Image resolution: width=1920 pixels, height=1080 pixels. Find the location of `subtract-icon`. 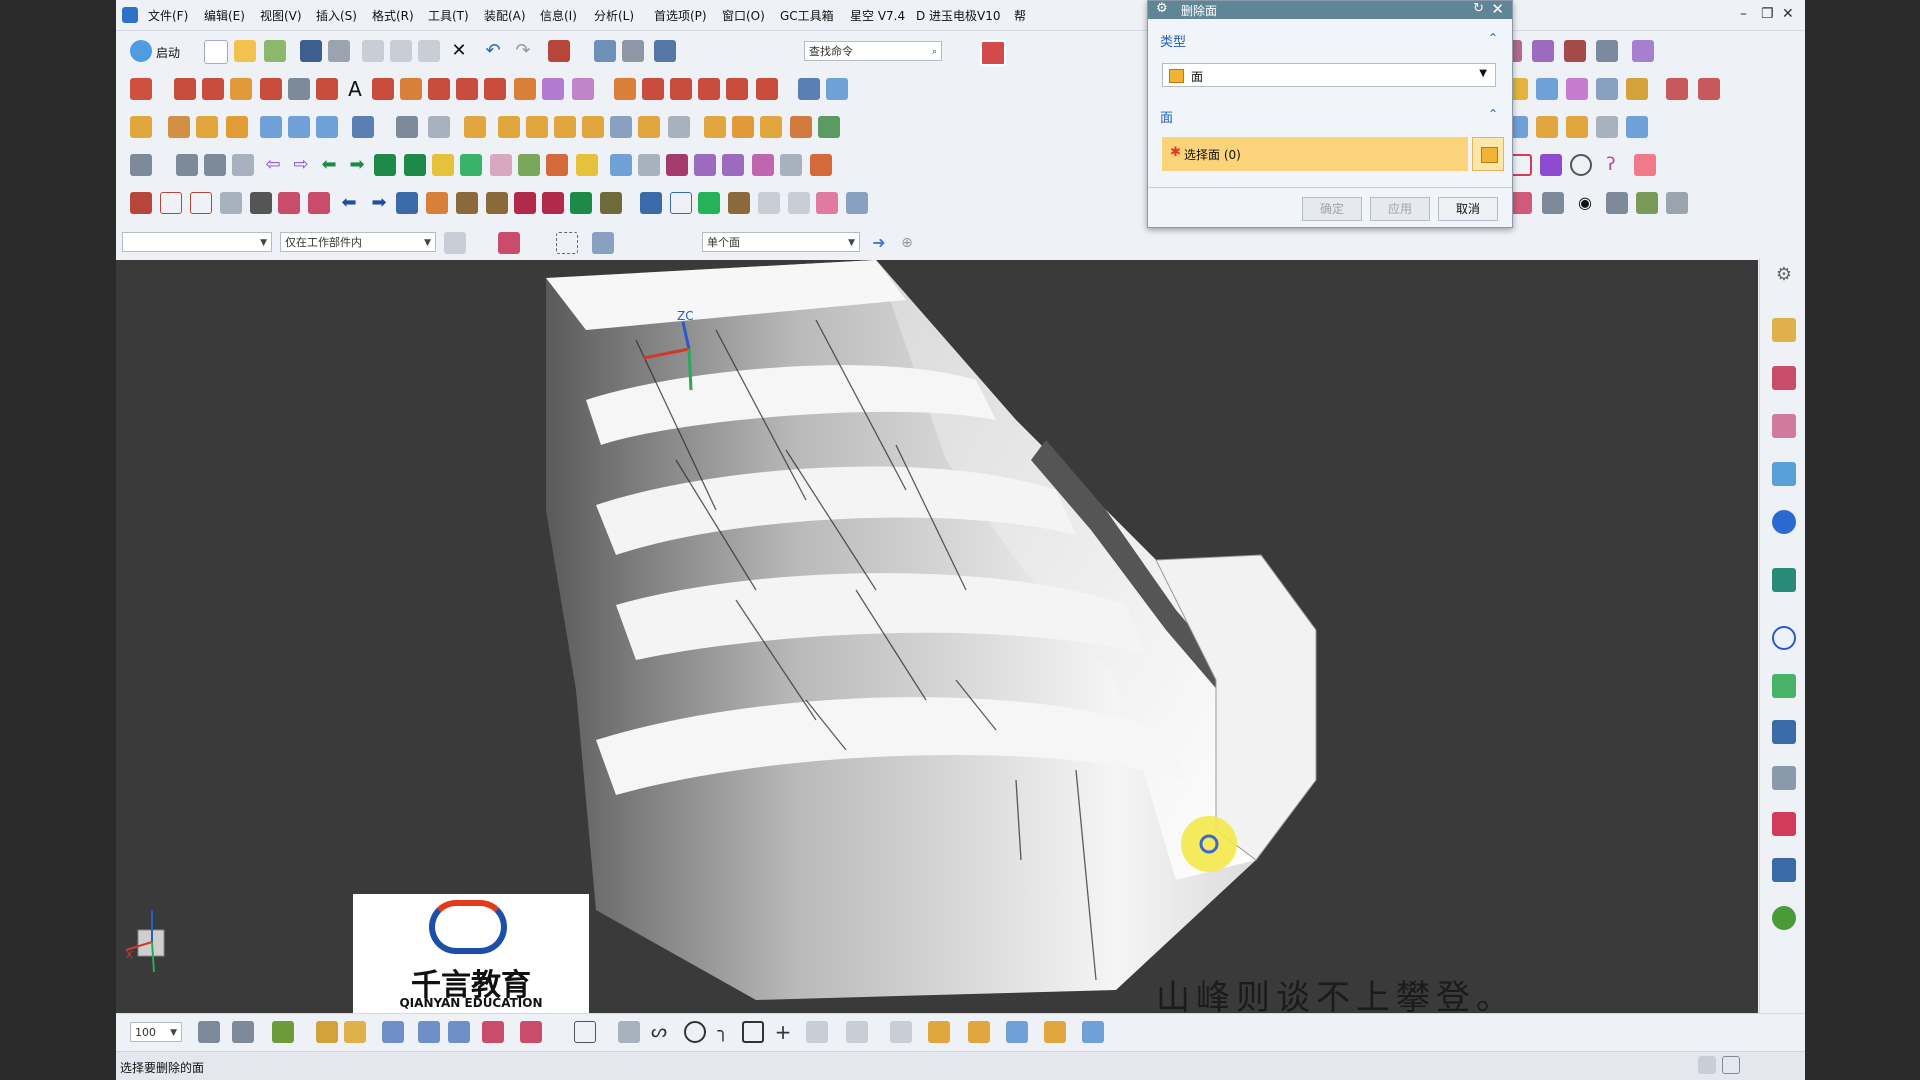

subtract-icon is located at coordinates (649, 127).